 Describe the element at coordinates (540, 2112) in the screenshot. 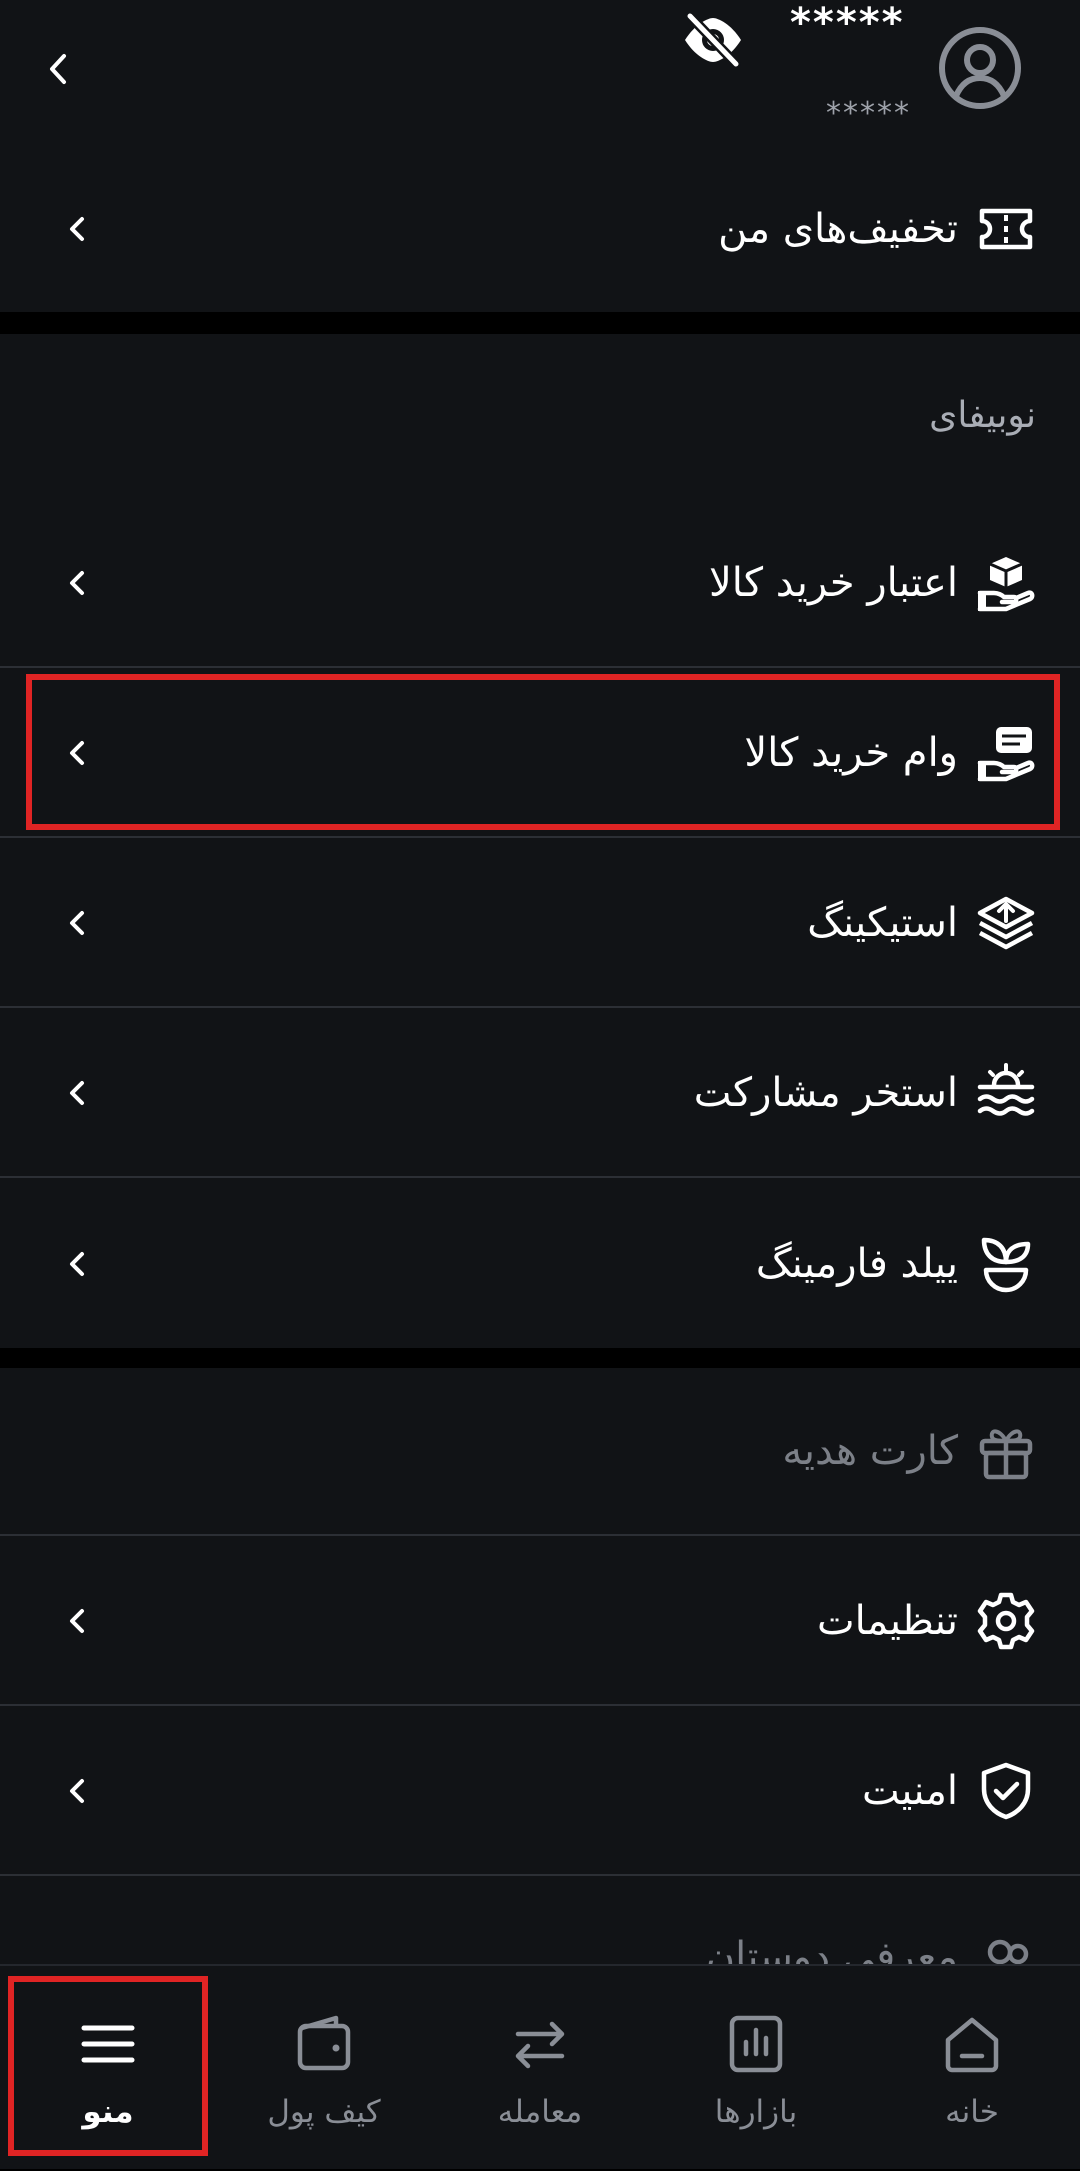

I see `nav-label: معامله` at that location.